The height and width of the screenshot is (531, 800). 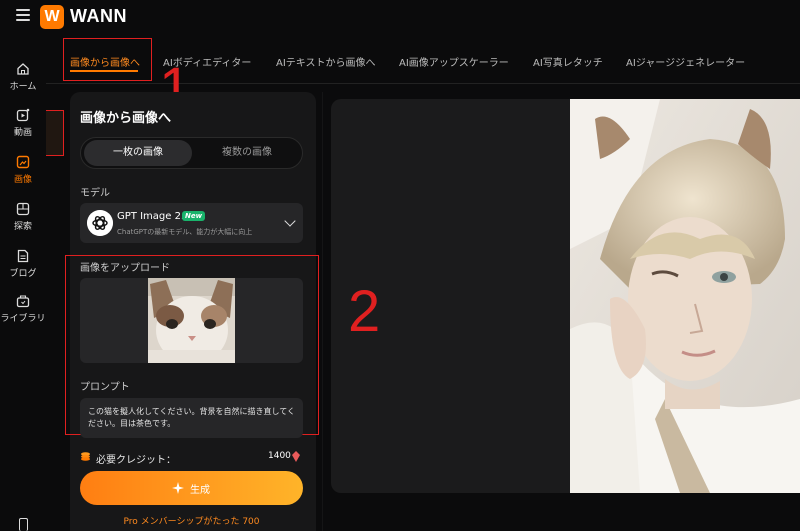 I want to click on mode-multiple-button: 複数の画像, so click(x=247, y=153).